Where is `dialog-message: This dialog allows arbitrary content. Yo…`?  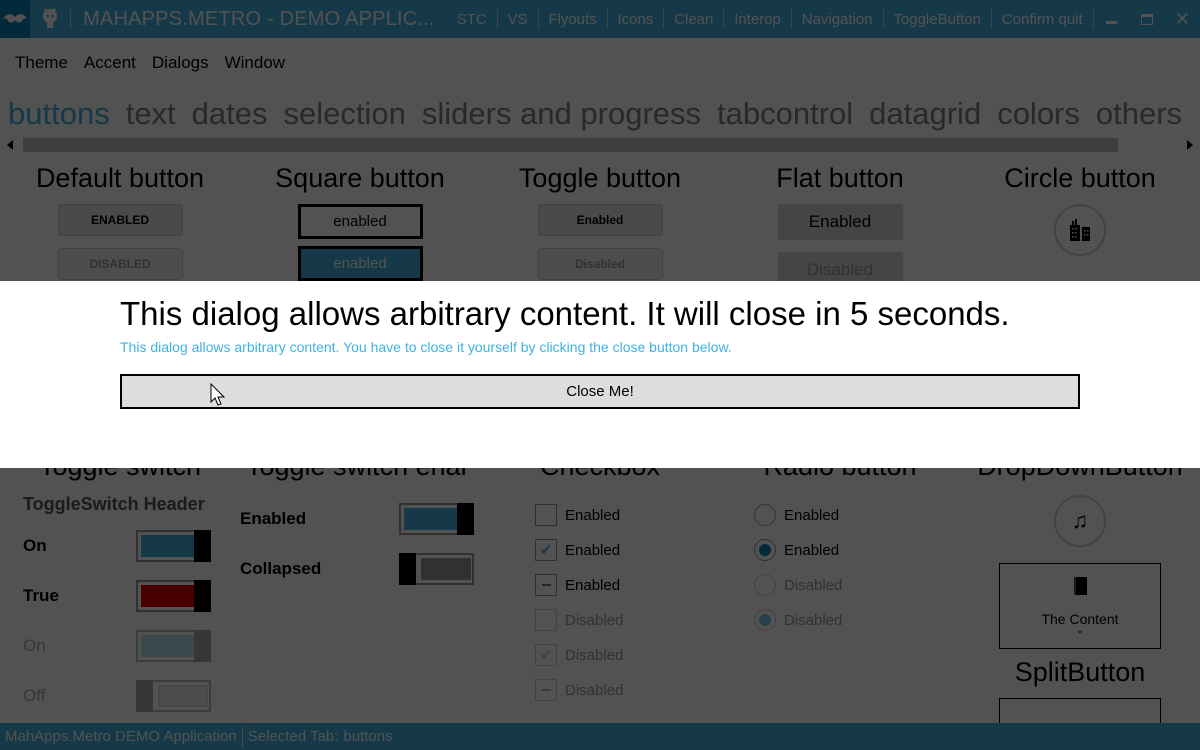
dialog-message: This dialog allows arbitrary content. Yo… is located at coordinates (426, 347).